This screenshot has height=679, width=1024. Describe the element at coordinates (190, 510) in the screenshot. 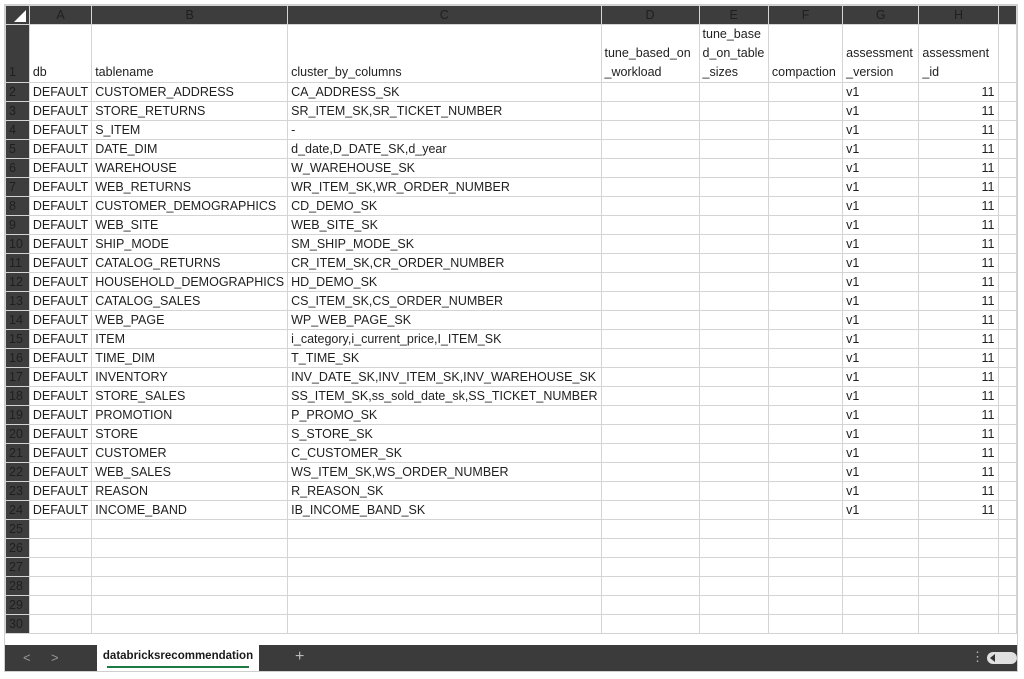

I see `cell: INCOME_BAND` at that location.